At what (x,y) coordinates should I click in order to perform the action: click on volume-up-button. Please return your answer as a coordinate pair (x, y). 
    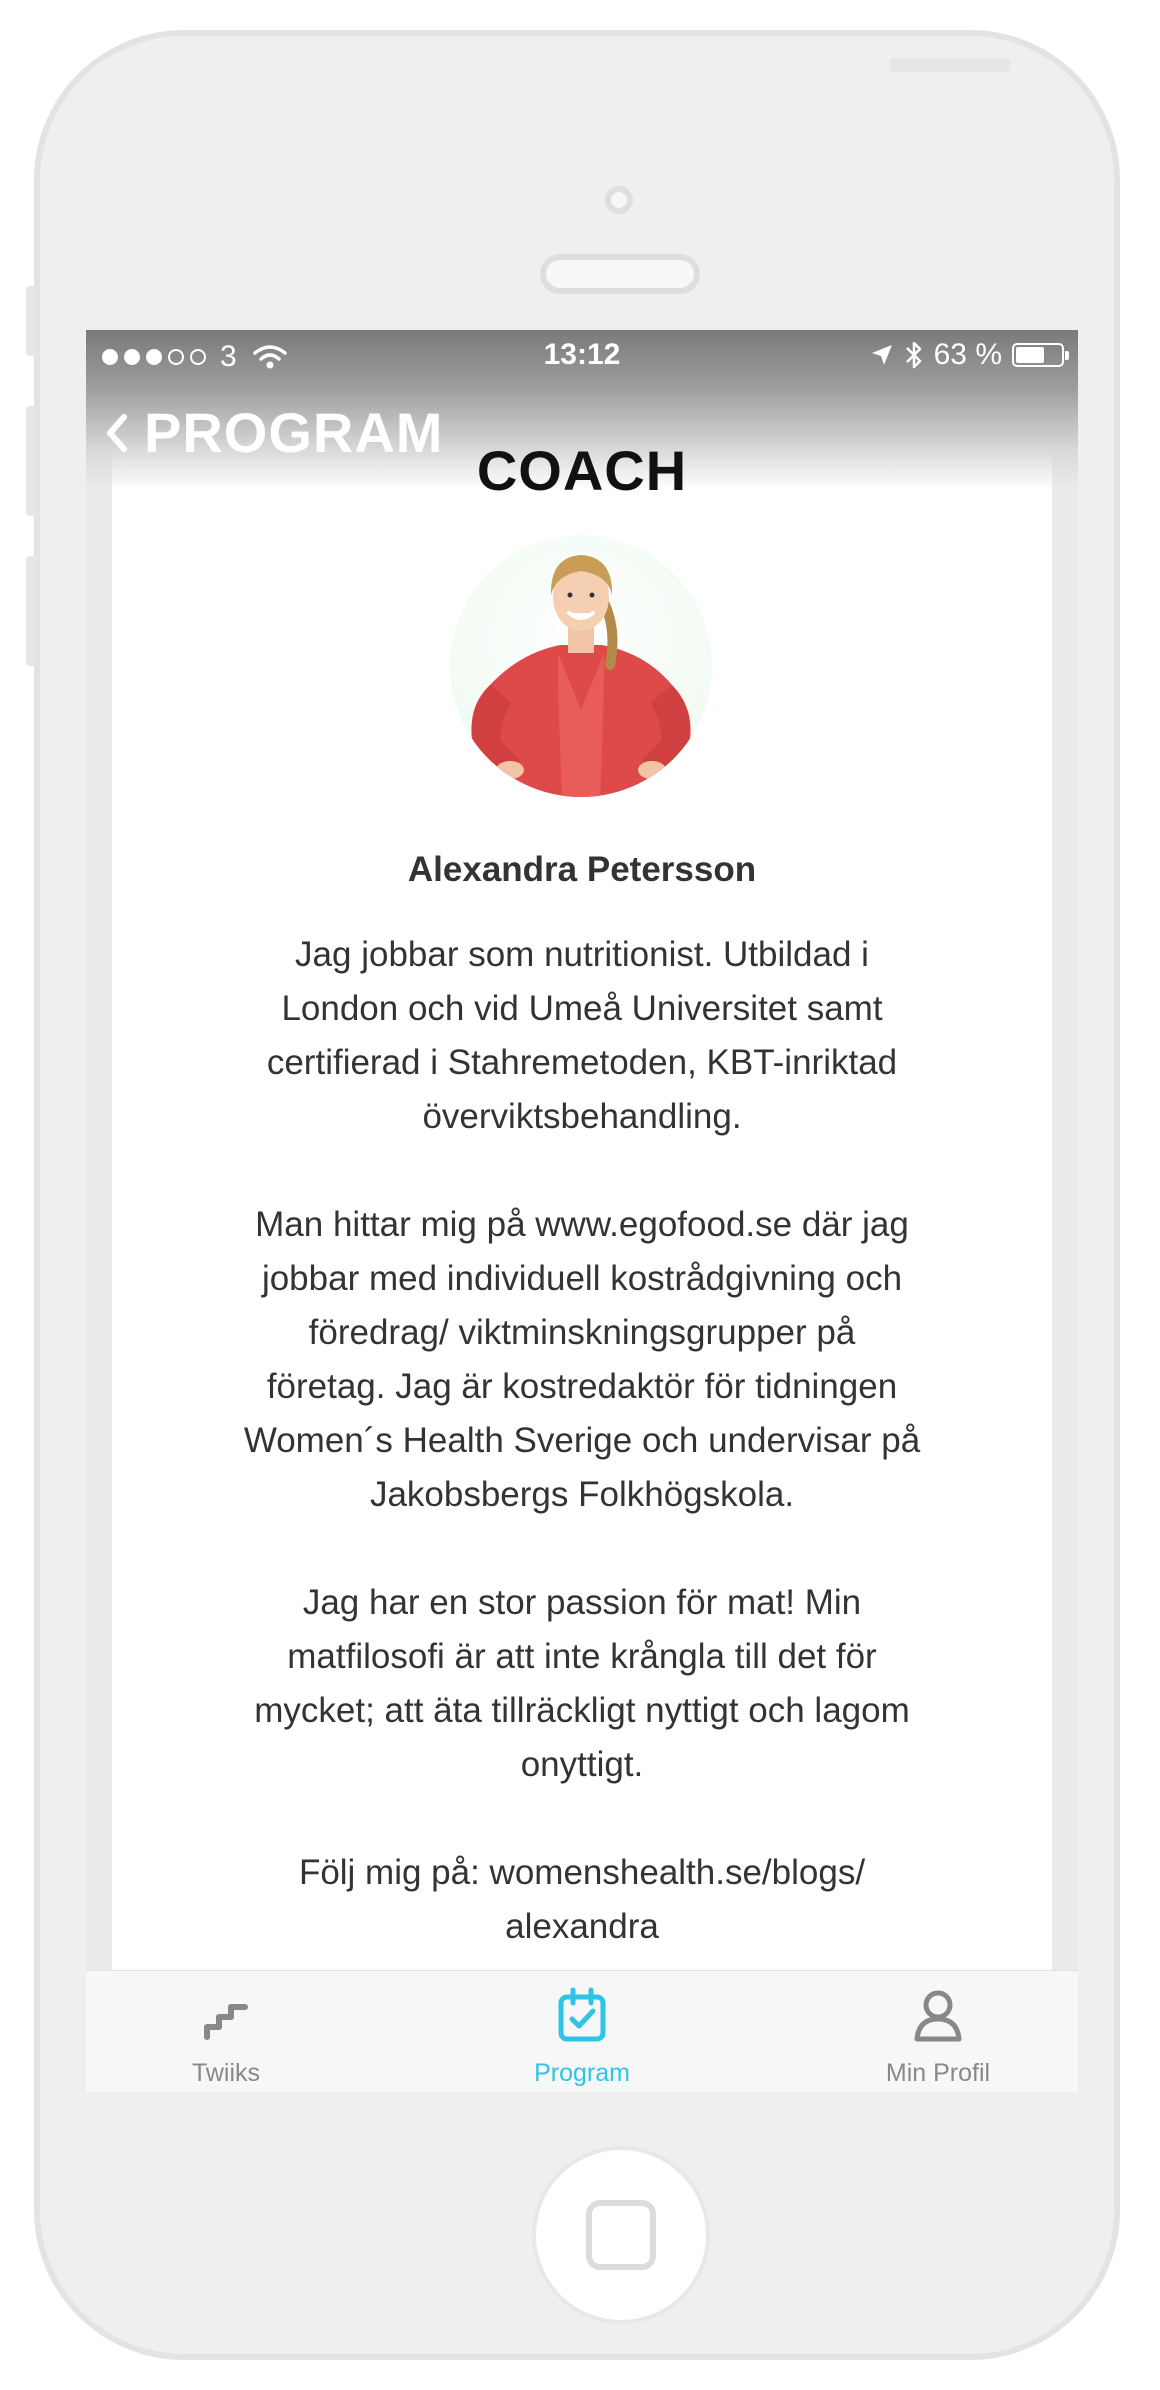
    Looking at the image, I should click on (31, 461).